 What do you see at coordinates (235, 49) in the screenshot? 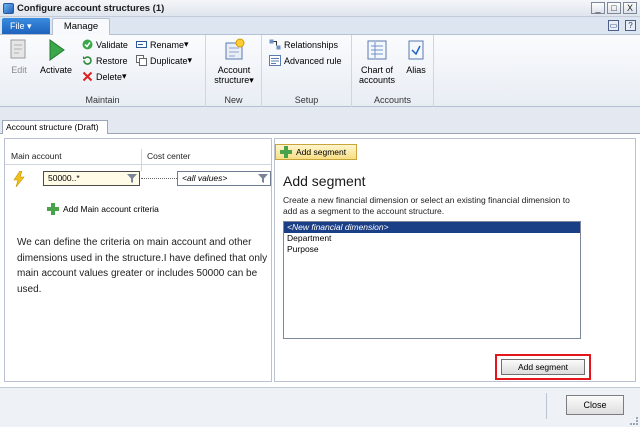
I see `new-structure-icon` at bounding box center [235, 49].